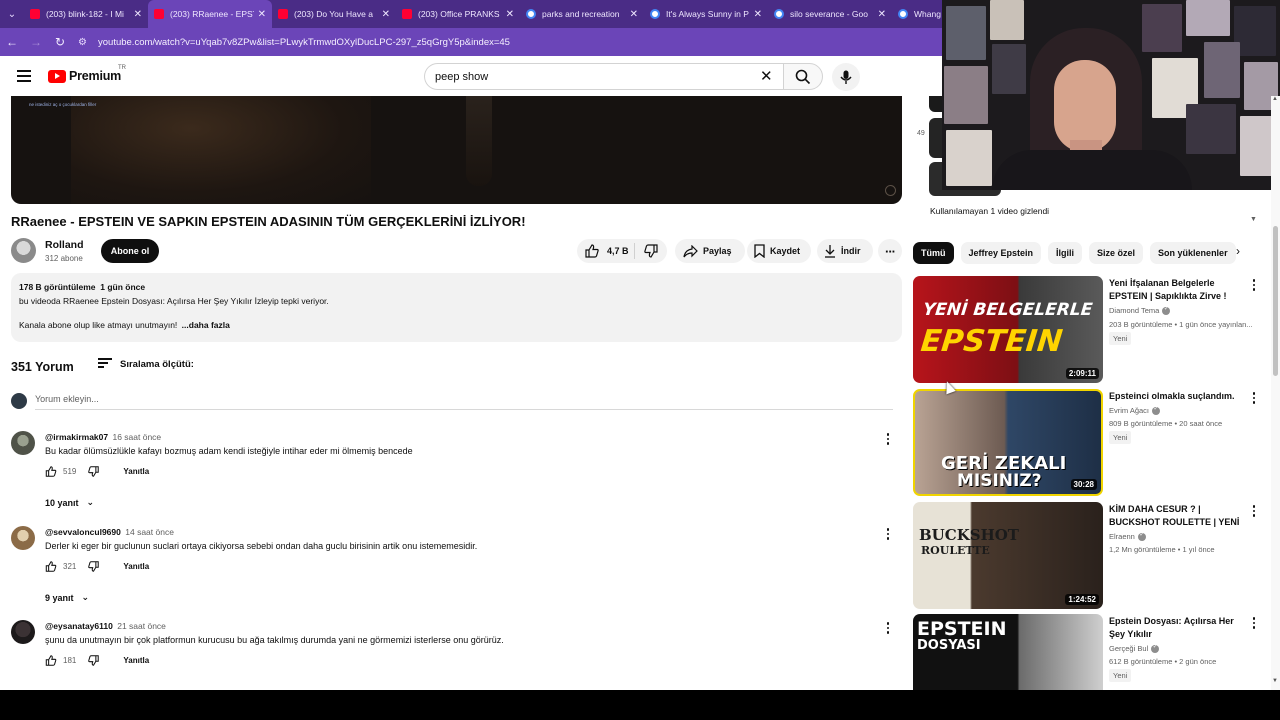  What do you see at coordinates (79, 626) in the screenshot?
I see `comment-author: @eysanatay6110` at bounding box center [79, 626].